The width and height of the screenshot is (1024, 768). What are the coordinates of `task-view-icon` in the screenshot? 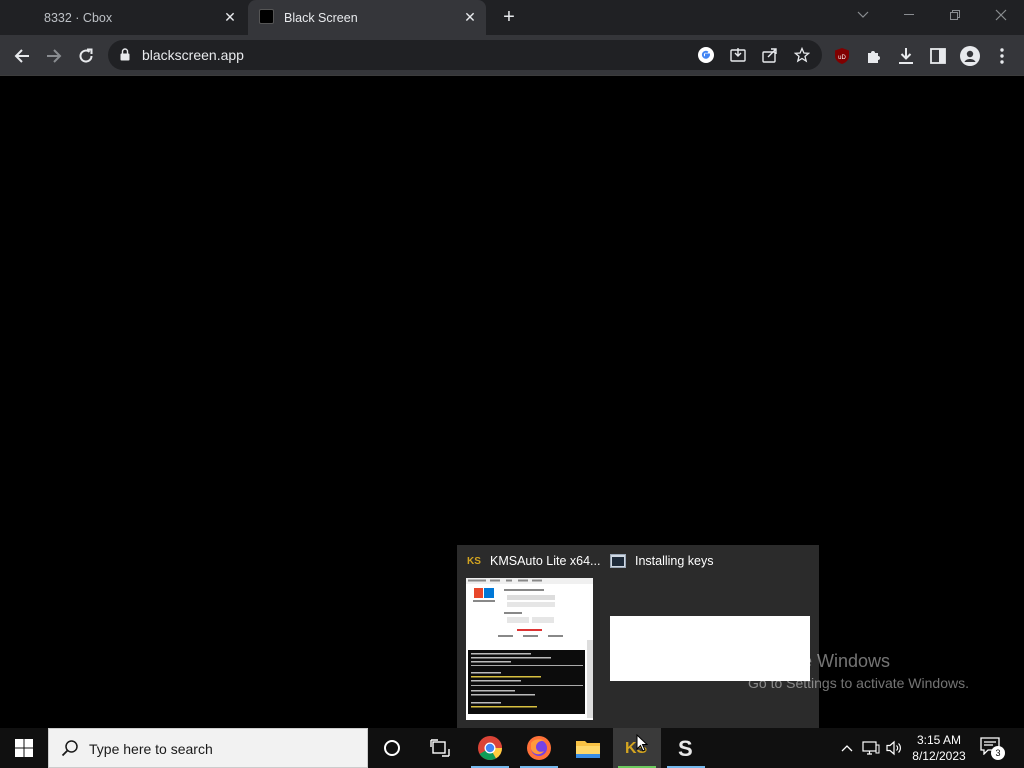 It's located at (440, 748).